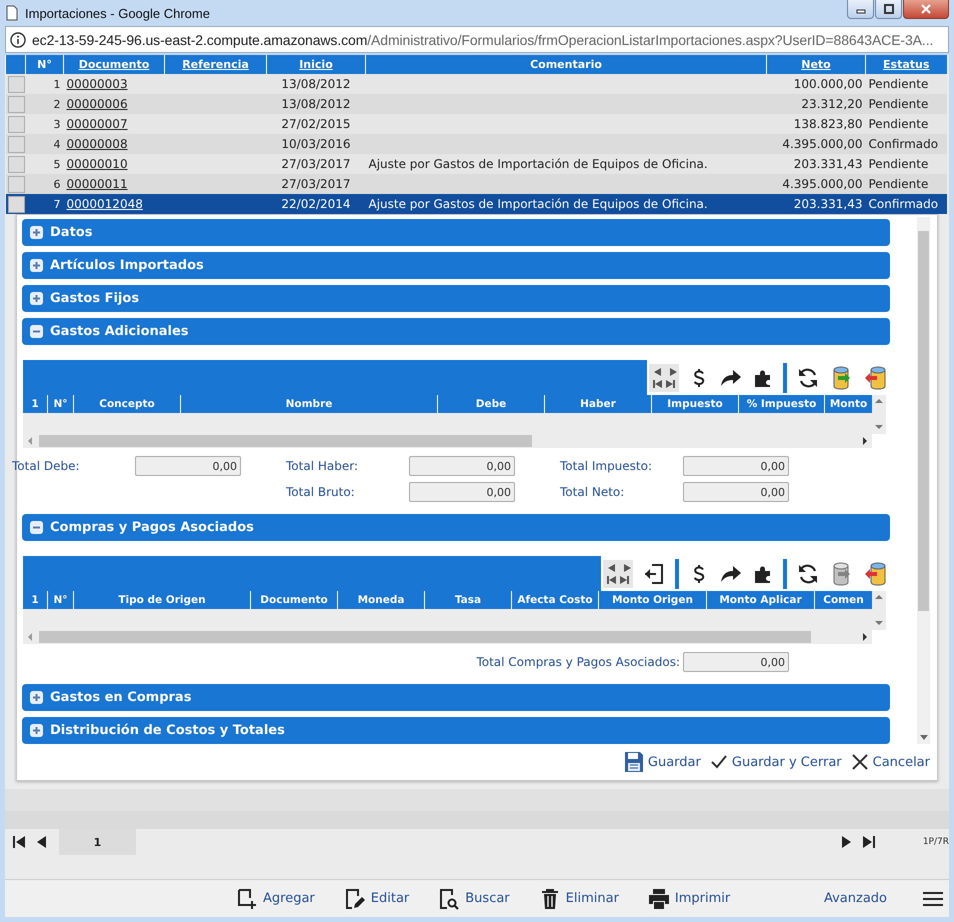 This screenshot has height=922, width=954. Describe the element at coordinates (456, 298) in the screenshot. I see `section-header: Gastos Fijos` at that location.